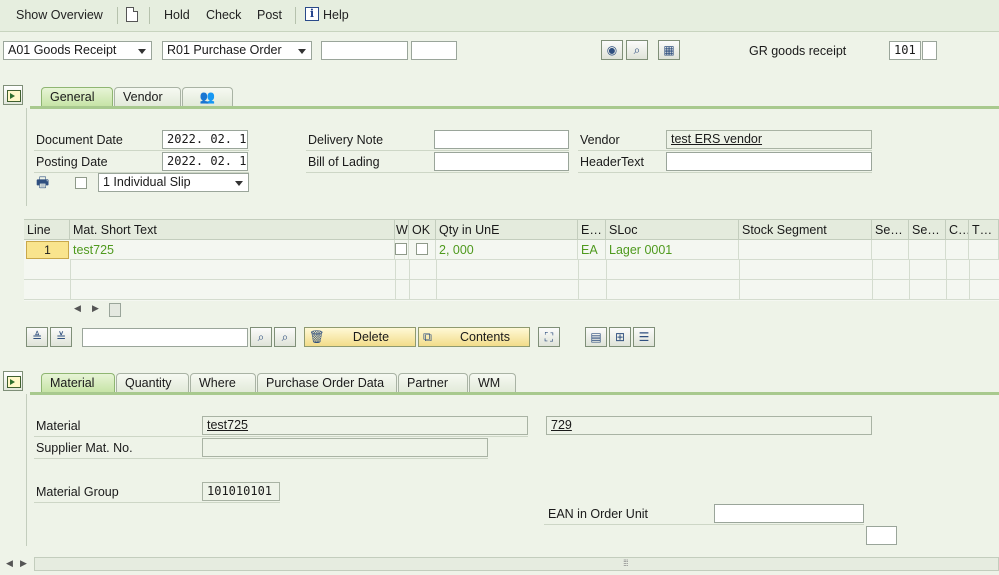 This screenshot has height=575, width=999. Describe the element at coordinates (143, 97) in the screenshot. I see `tab-vendor-label: Vendor` at that location.